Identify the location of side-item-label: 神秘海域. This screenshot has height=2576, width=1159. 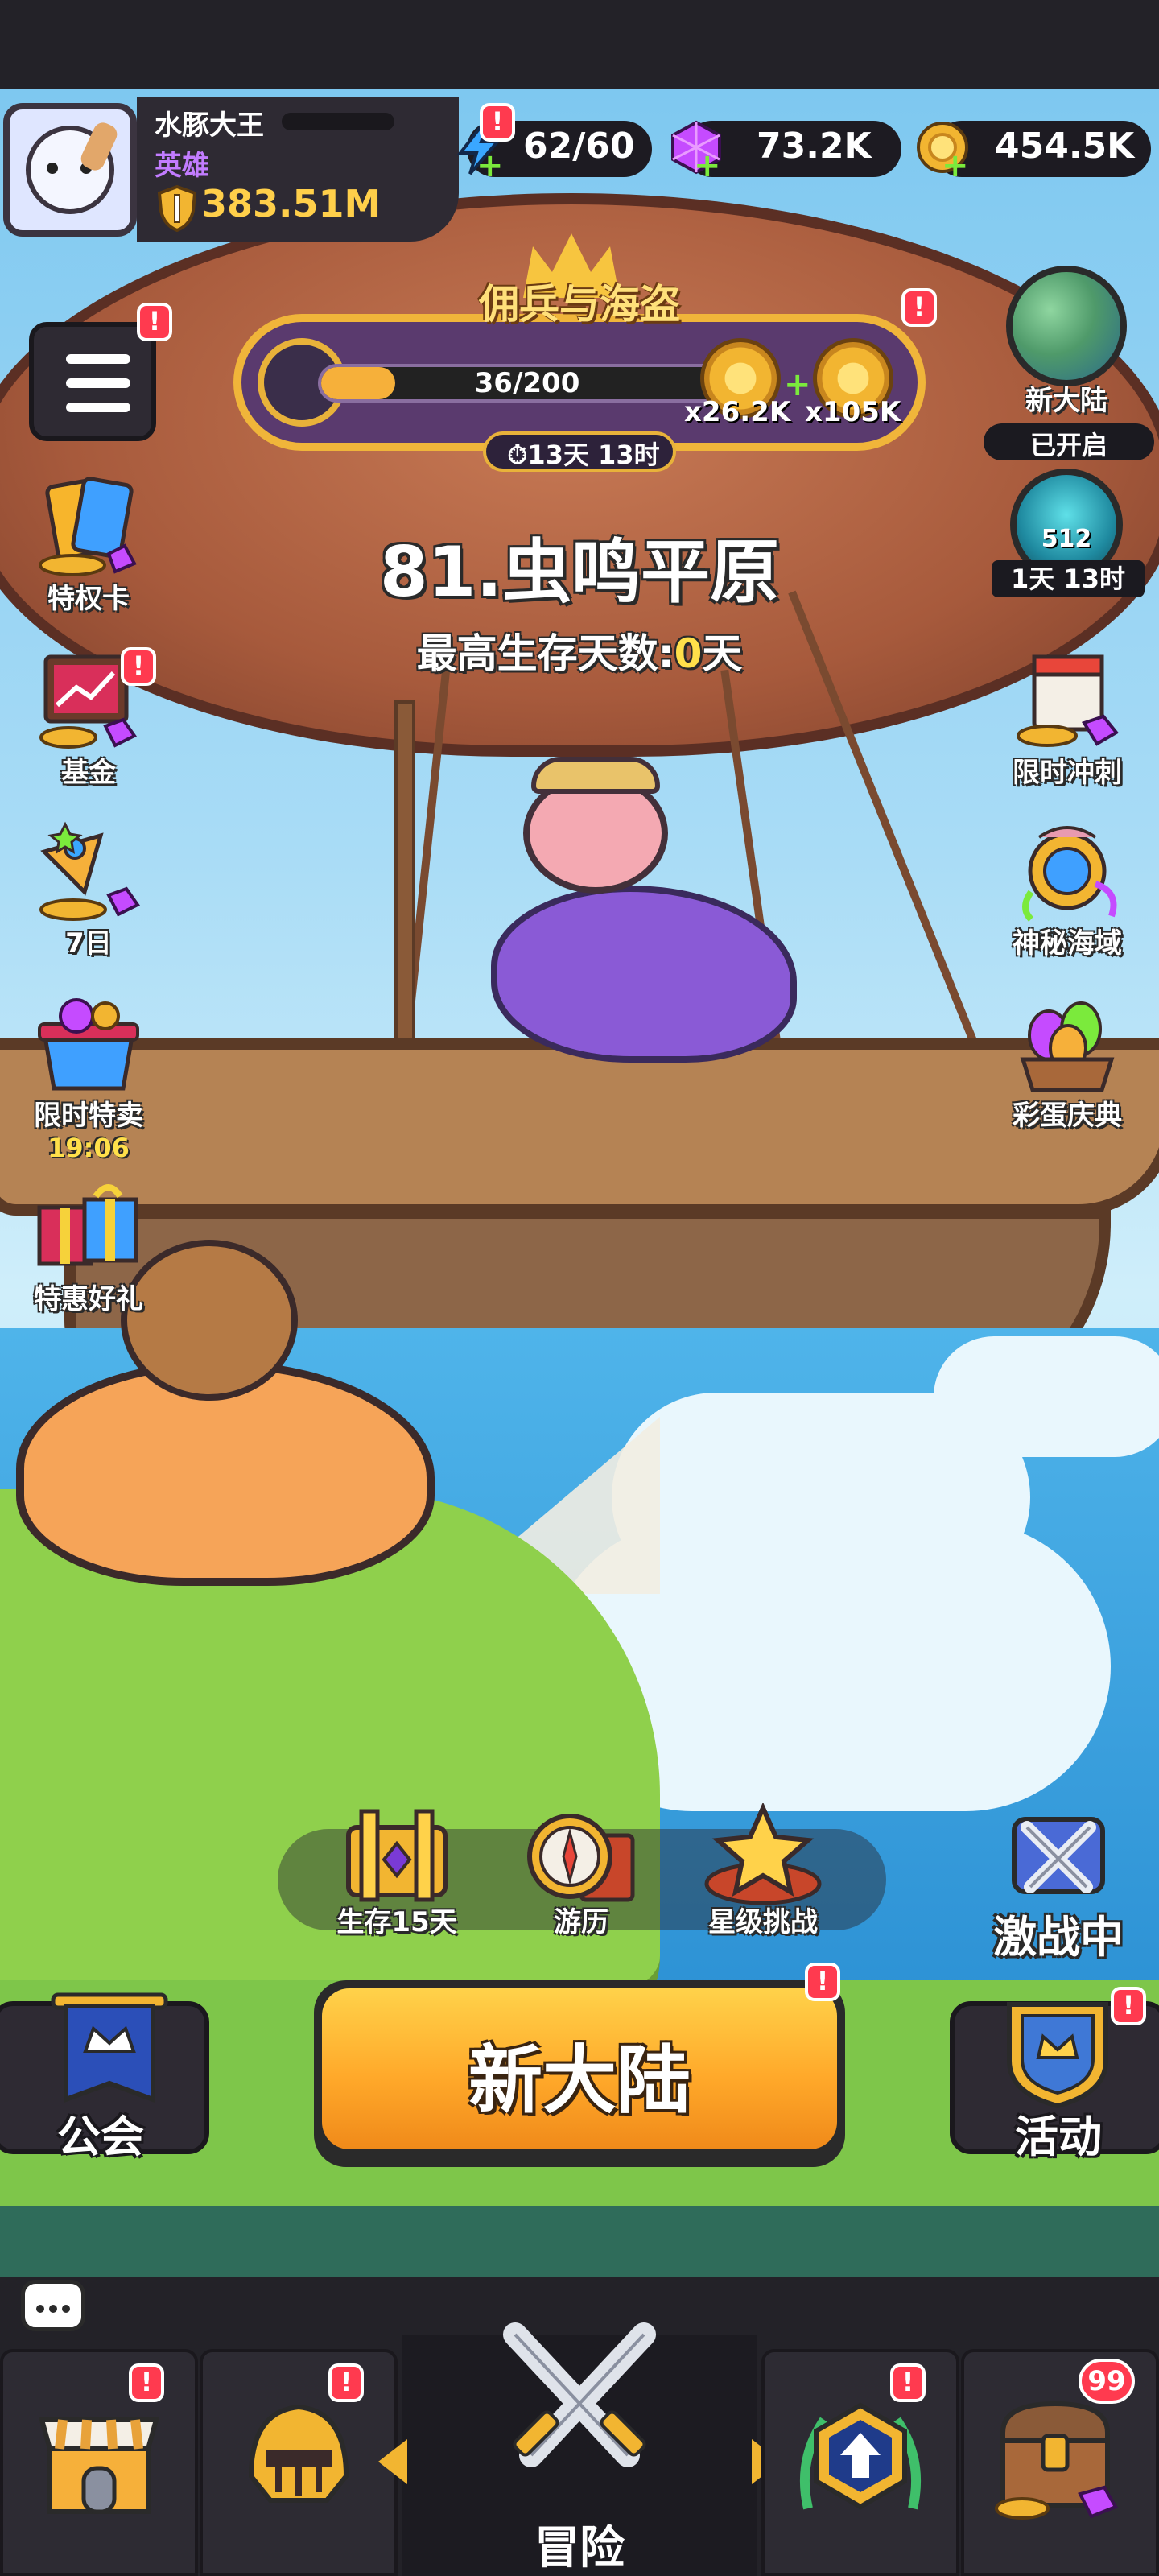
(1067, 943).